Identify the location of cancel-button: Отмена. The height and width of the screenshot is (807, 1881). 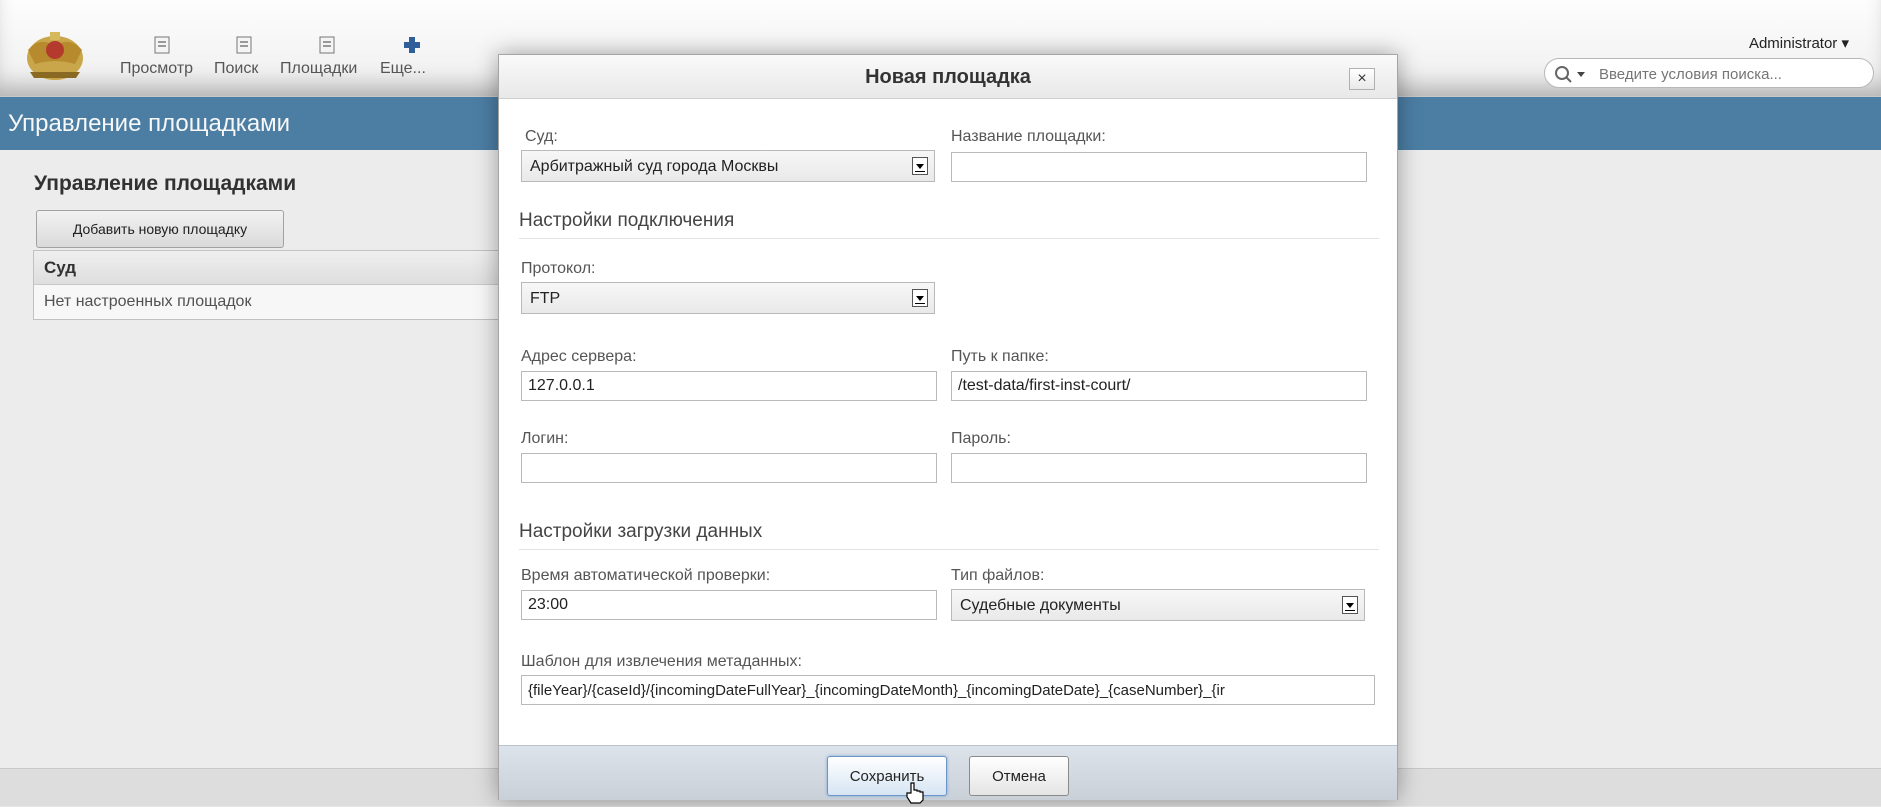
(1019, 776).